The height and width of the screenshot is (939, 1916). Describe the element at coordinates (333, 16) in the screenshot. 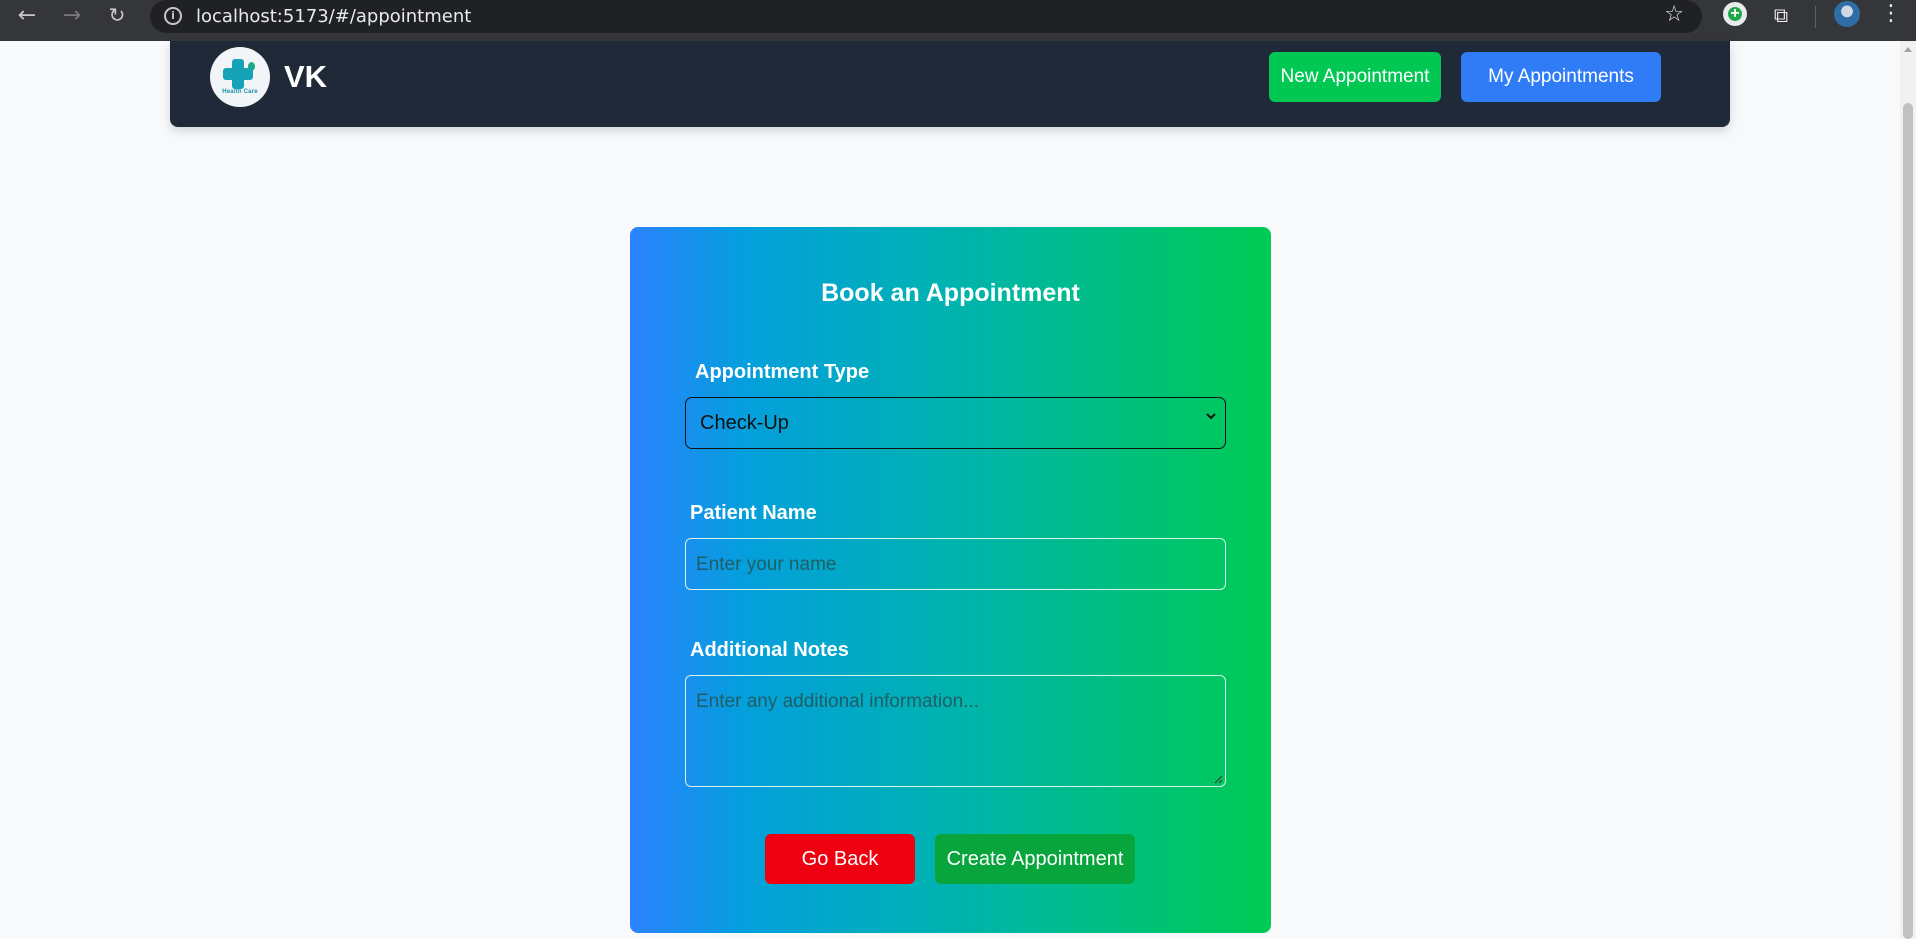

I see `url-text: localhost:5173/#/appointment` at that location.